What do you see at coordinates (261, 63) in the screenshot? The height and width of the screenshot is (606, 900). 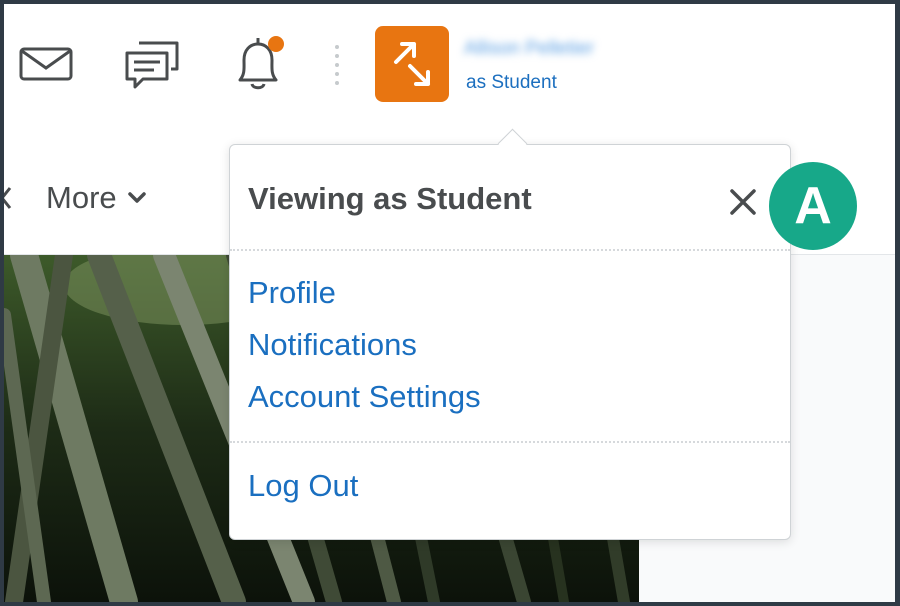 I see `bell-icon` at bounding box center [261, 63].